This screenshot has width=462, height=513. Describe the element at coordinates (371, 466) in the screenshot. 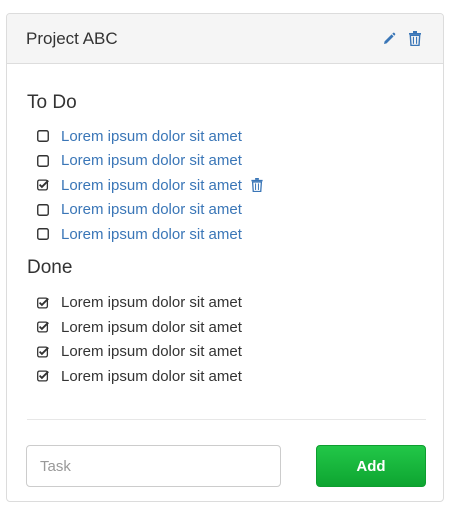

I see `add-button: Add` at that location.